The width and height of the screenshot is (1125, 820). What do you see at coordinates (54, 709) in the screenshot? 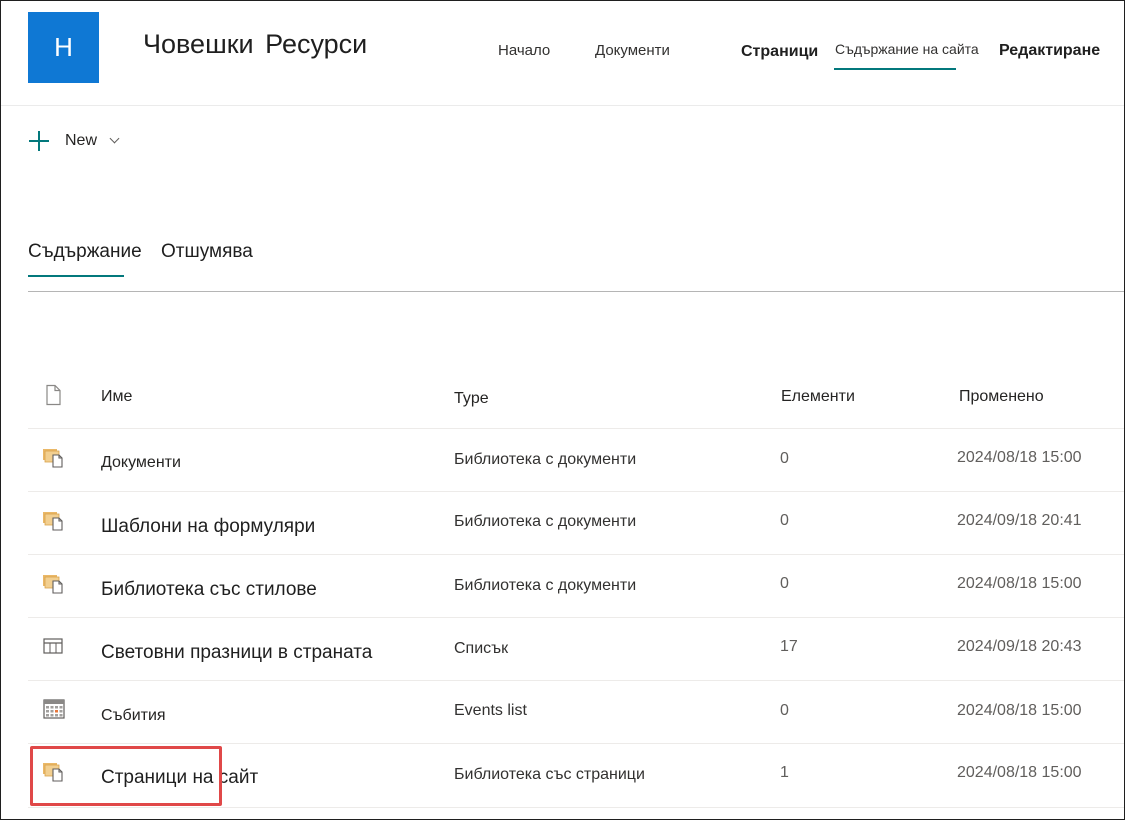
I see `calendar-icon` at bounding box center [54, 709].